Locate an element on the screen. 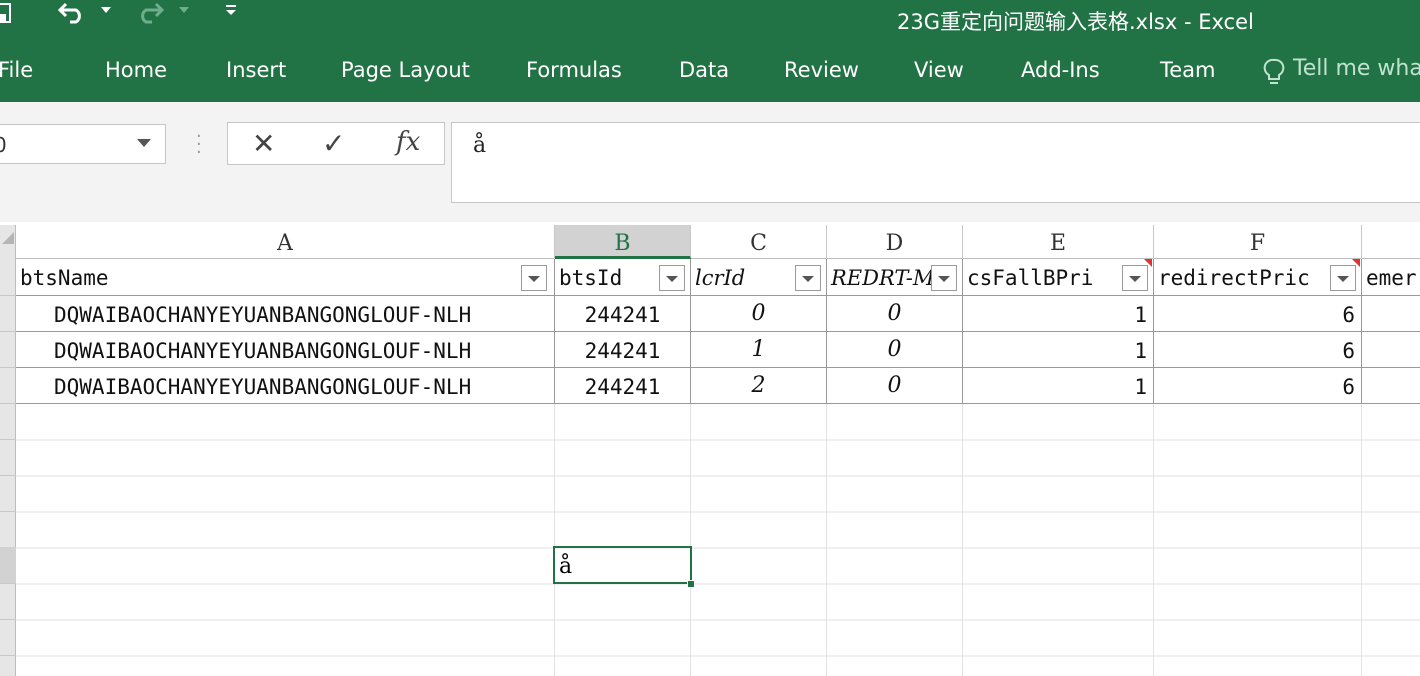 This screenshot has width=1420, height=676. name-box-dropdown-icon is located at coordinates (144, 143).